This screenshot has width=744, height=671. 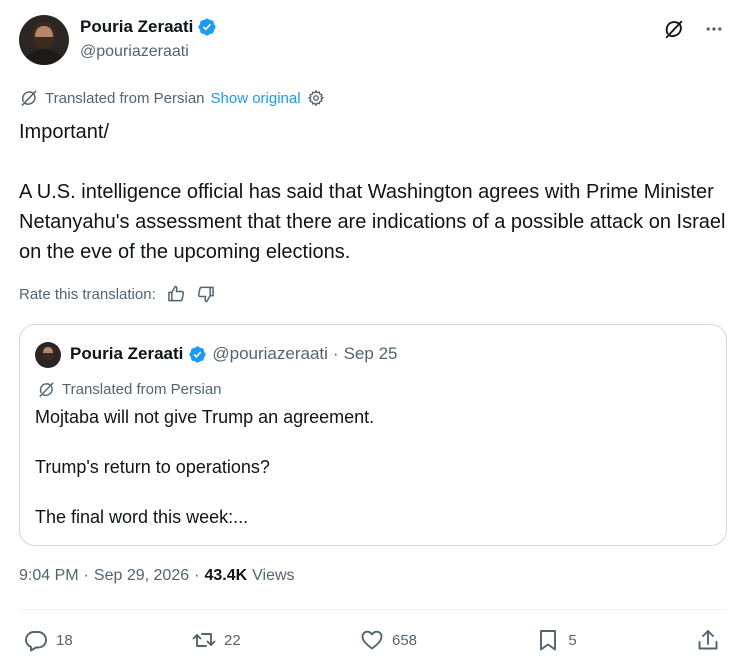 What do you see at coordinates (36, 641) in the screenshot?
I see `reply-icon` at bounding box center [36, 641].